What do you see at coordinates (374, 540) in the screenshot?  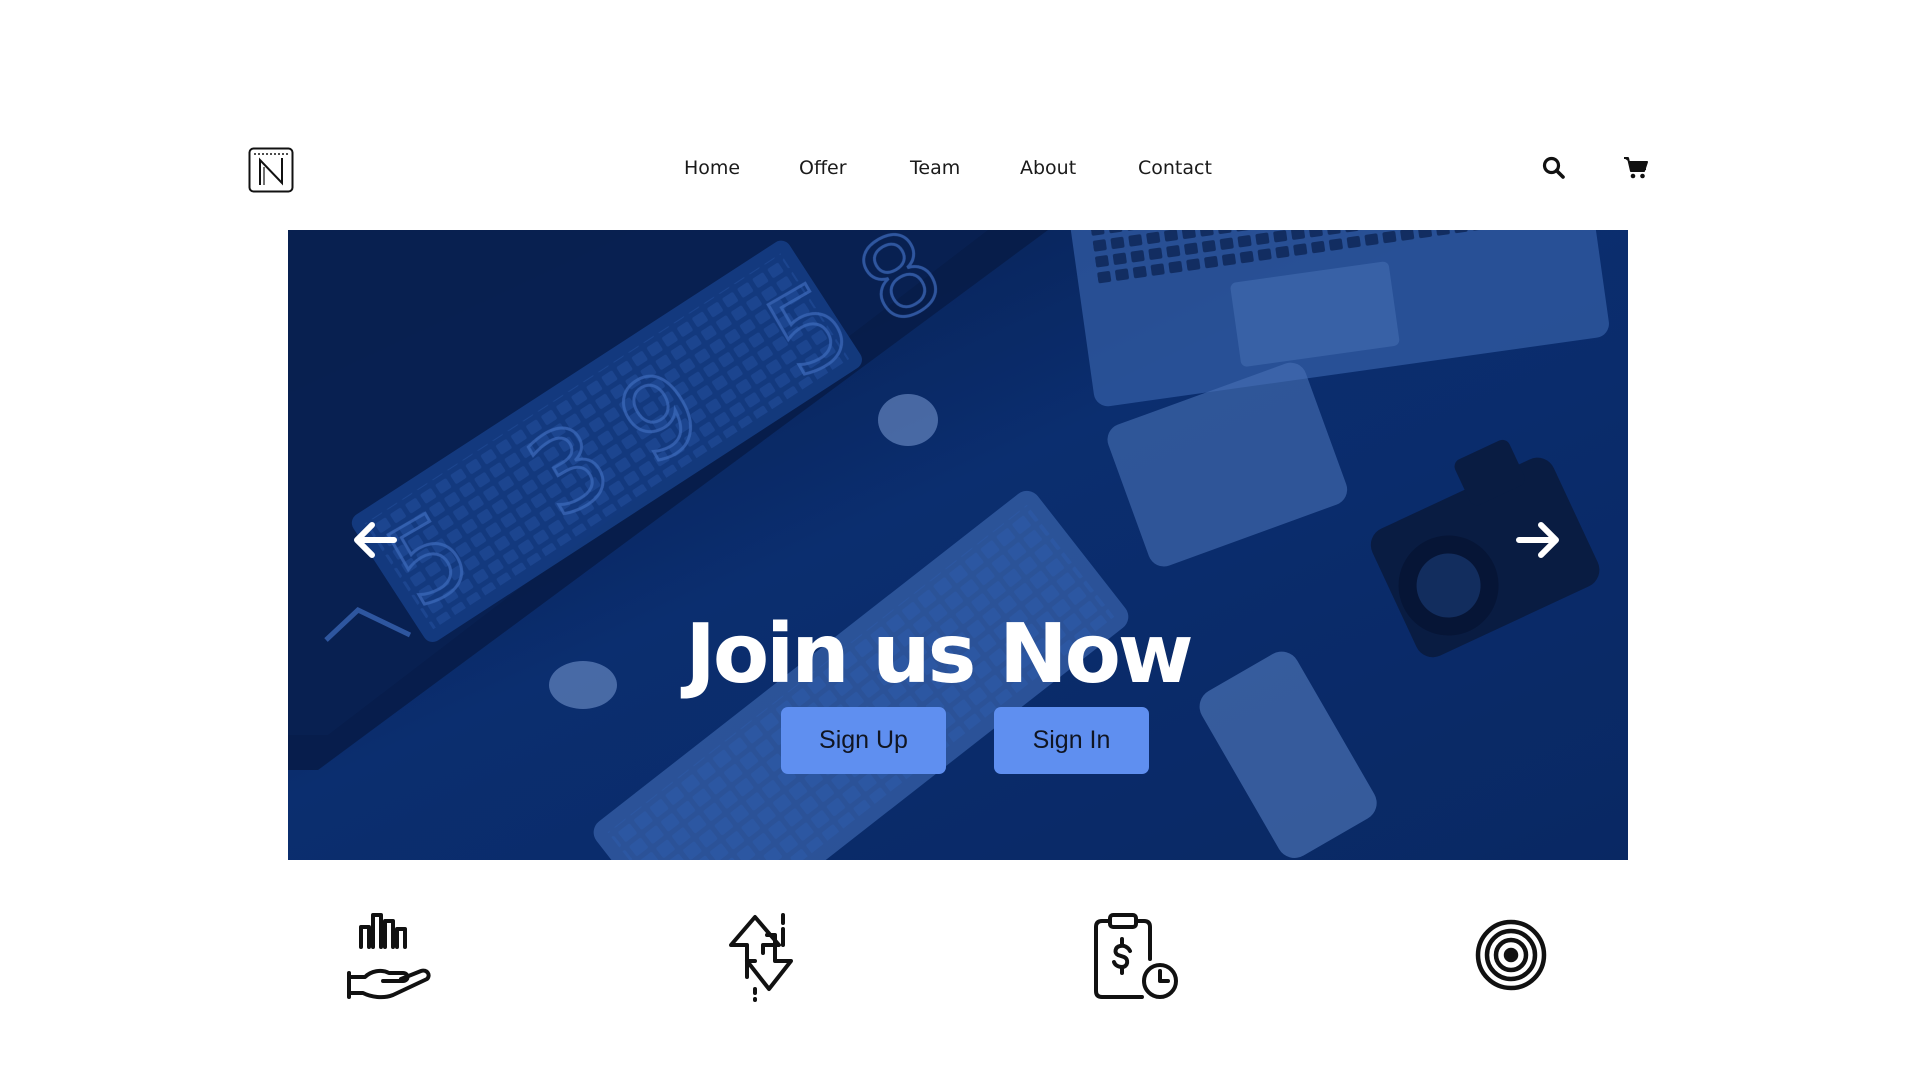 I see `arrow-left-icon` at bounding box center [374, 540].